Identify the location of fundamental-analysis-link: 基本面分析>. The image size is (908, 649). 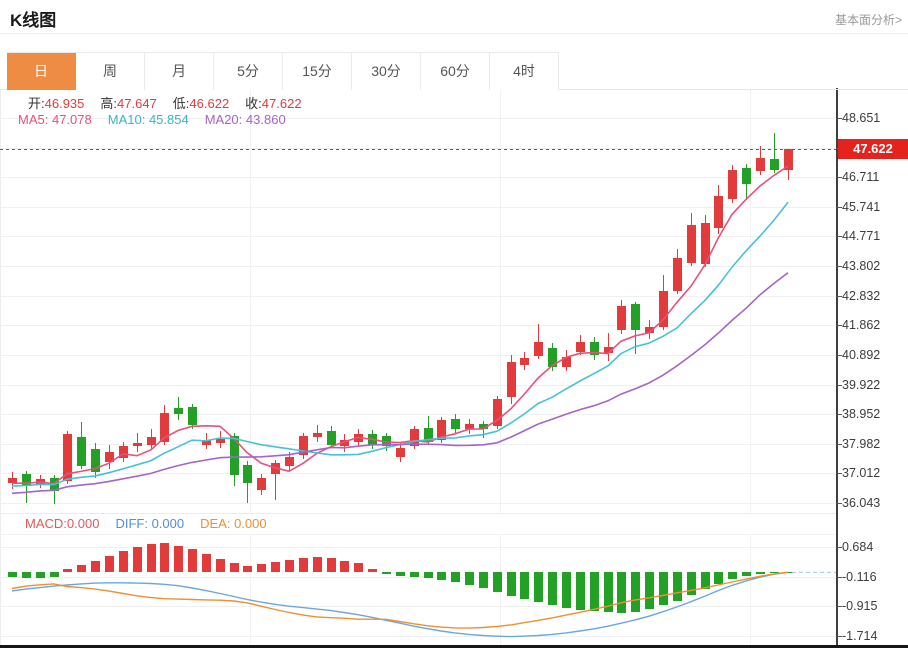
(868, 19).